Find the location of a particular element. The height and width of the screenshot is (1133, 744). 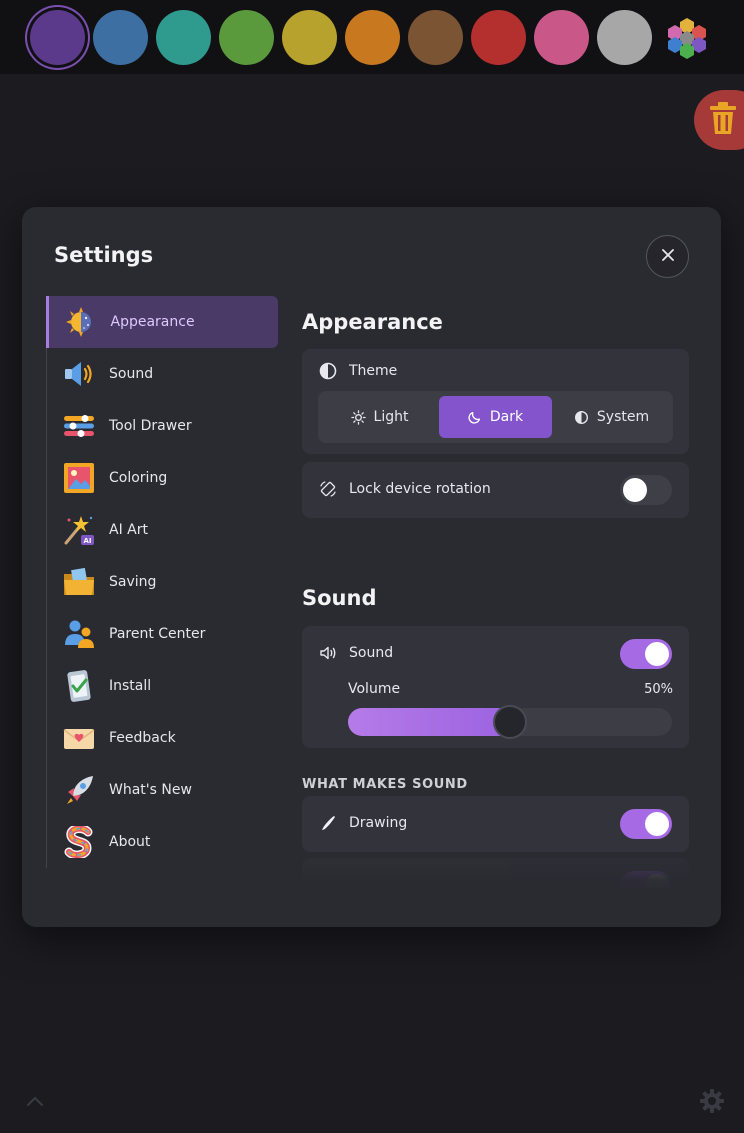

sidebar-item-label: Tool Drawer is located at coordinates (150, 426).